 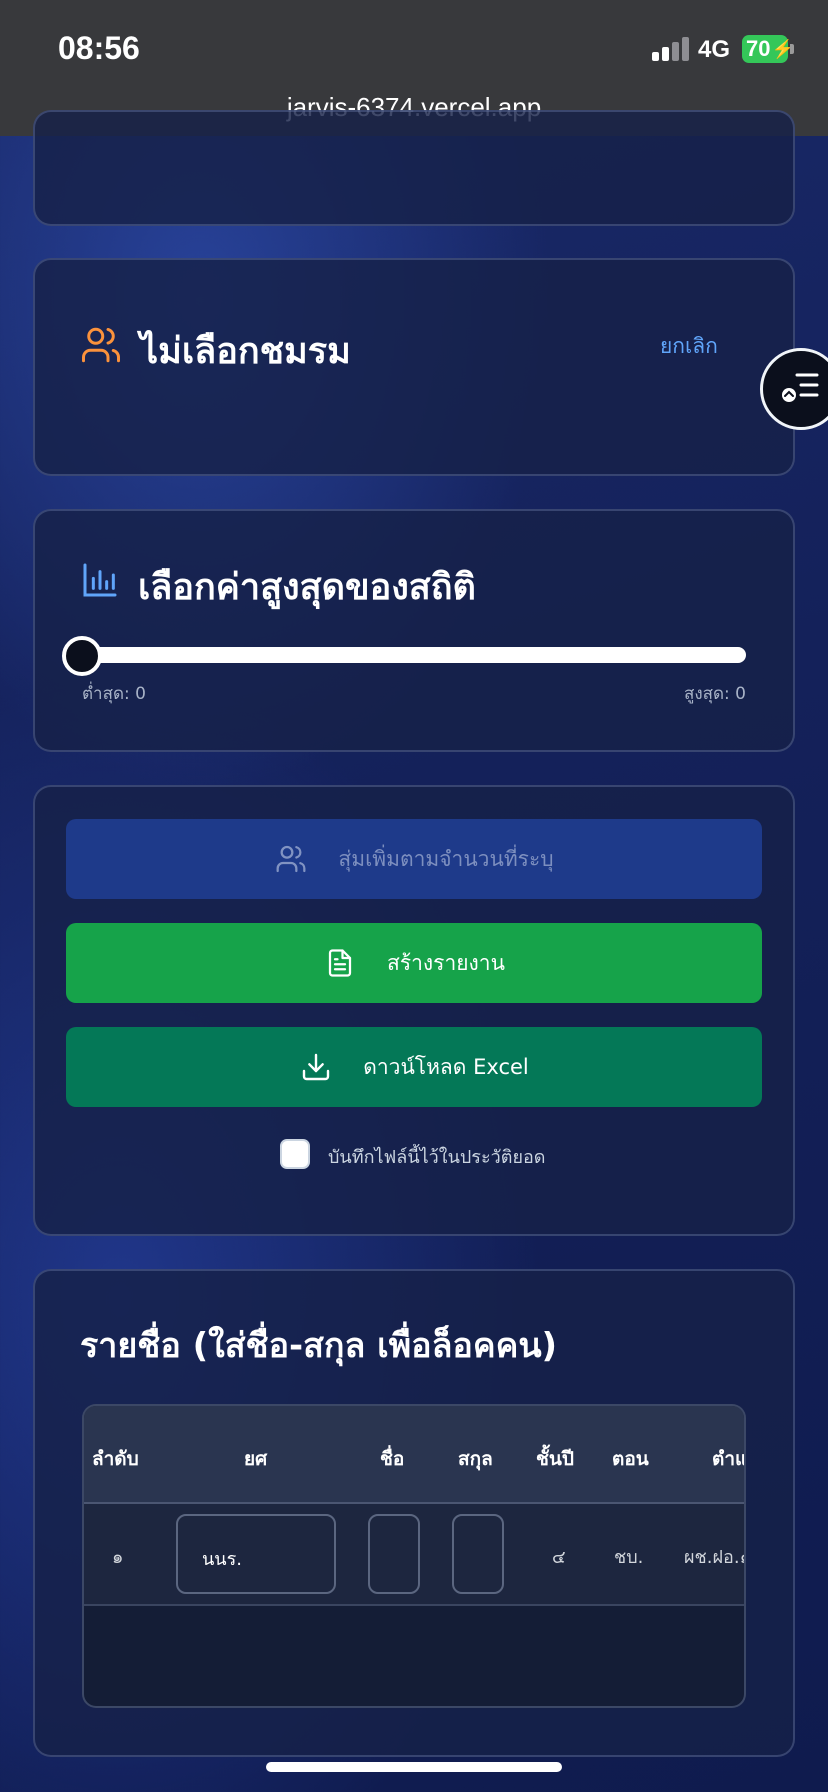 What do you see at coordinates (222, 1559) in the screenshot?
I see `rank-value: นนร.` at bounding box center [222, 1559].